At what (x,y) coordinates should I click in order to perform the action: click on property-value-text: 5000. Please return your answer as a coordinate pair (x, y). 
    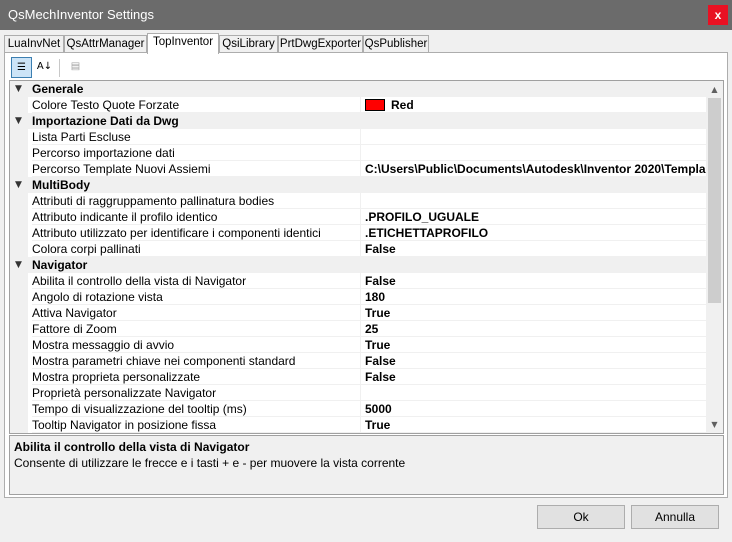
    Looking at the image, I should click on (378, 409).